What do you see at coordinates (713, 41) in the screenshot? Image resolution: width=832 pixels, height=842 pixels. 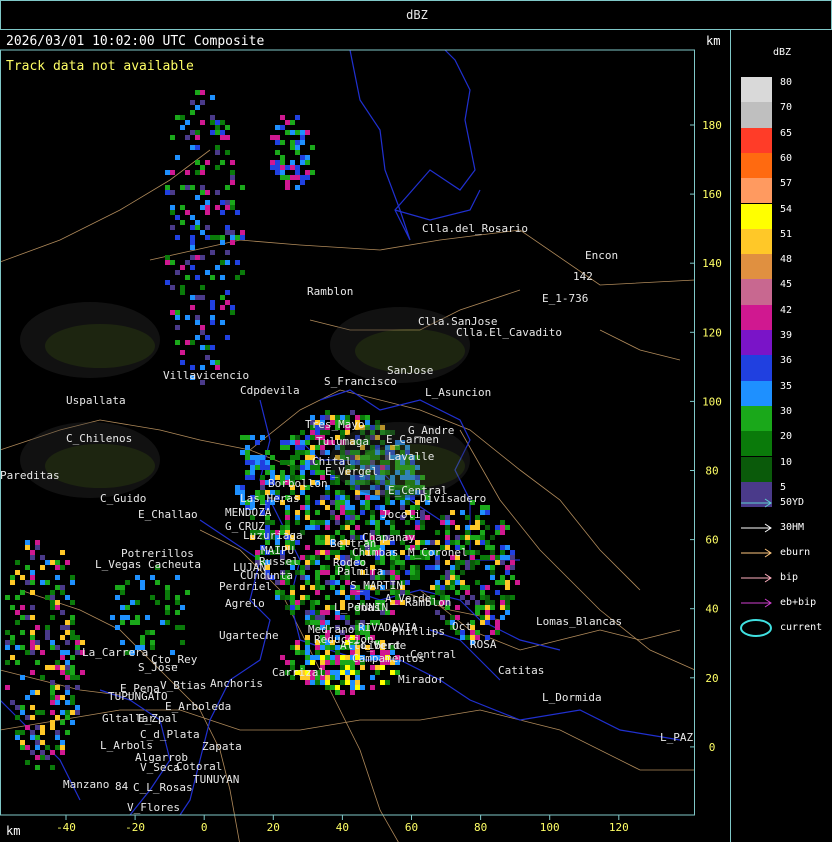 I see `y-axis-unit: km` at bounding box center [713, 41].